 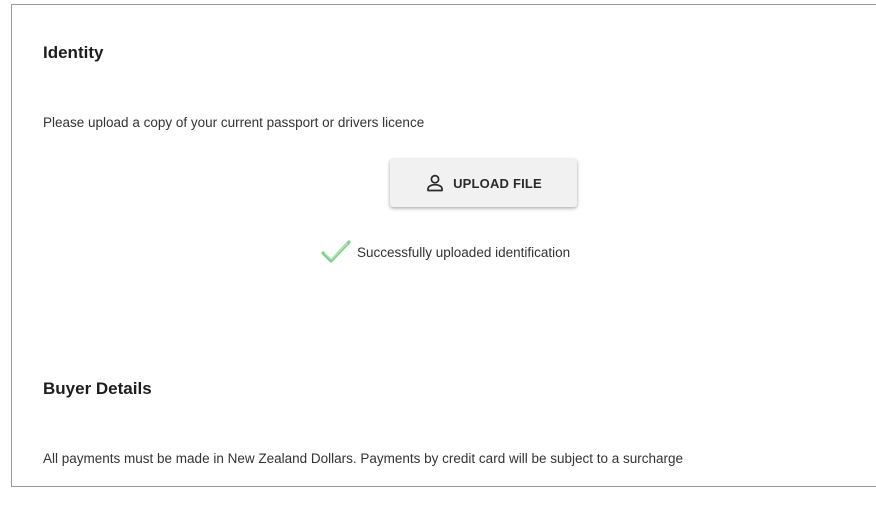 I want to click on upload-file-label: UPLOAD FILE, so click(x=497, y=183).